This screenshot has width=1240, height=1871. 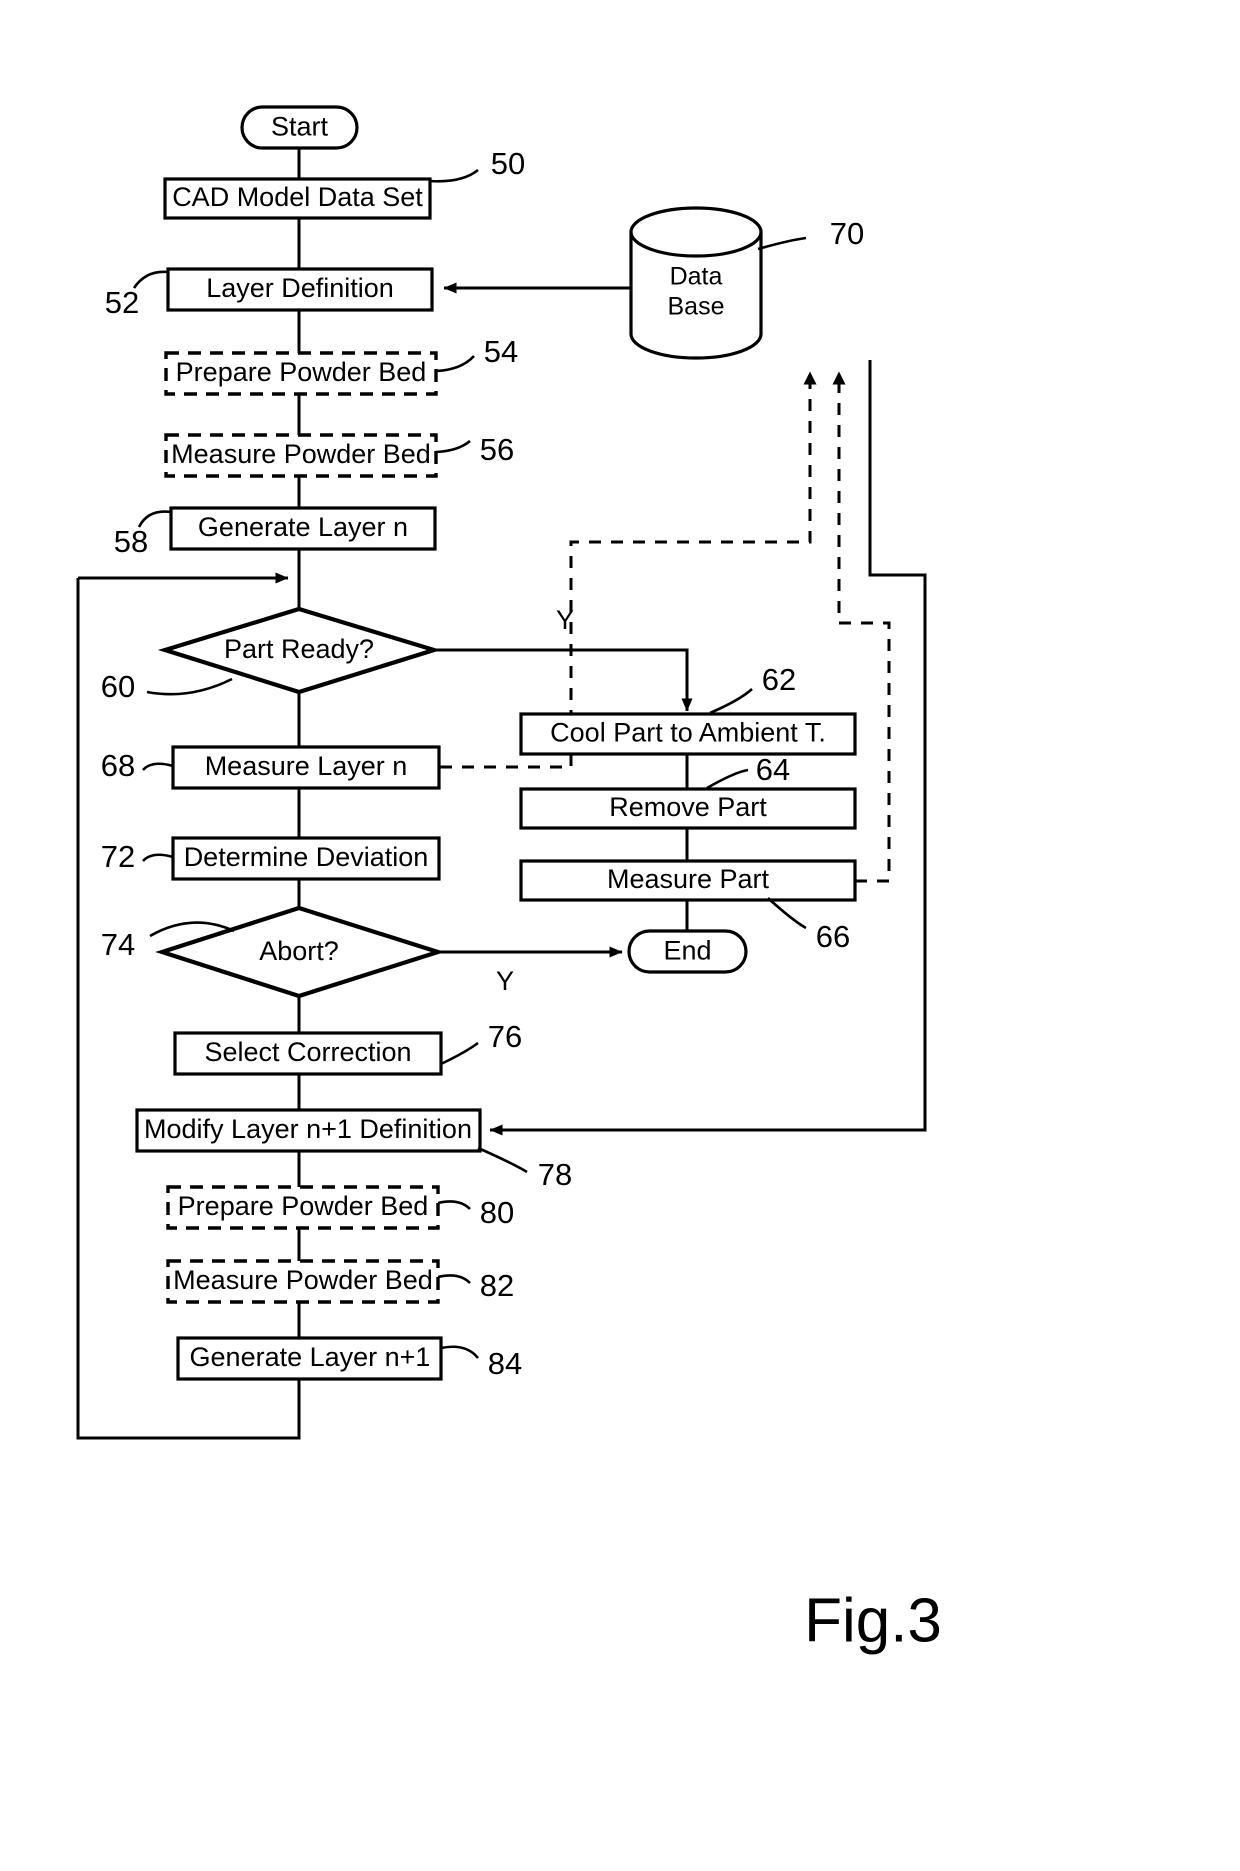 I want to click on ref-number-78: 78, so click(x=555, y=1174).